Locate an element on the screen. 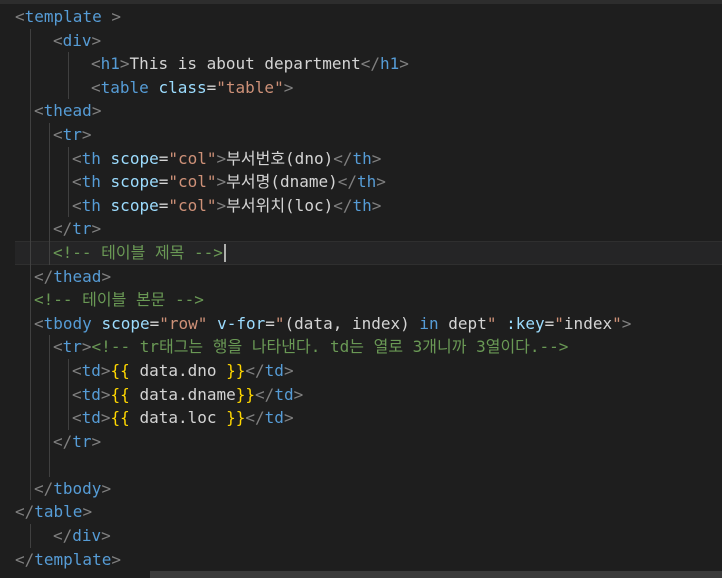  code-line: <thead> is located at coordinates (368, 111).